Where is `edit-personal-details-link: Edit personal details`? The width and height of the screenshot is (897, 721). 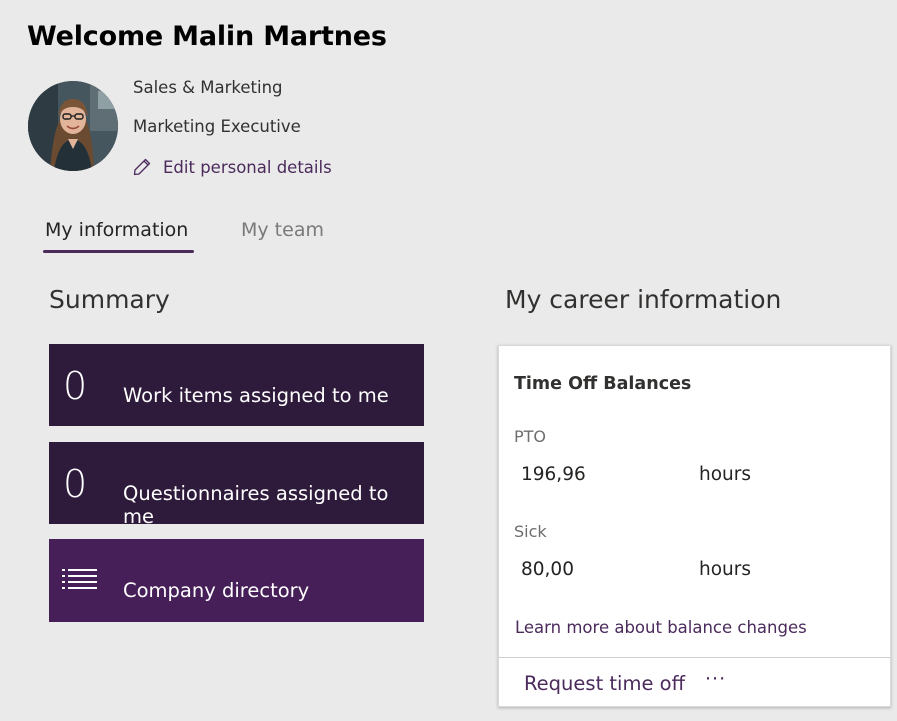
edit-personal-details-link: Edit personal details is located at coordinates (232, 167).